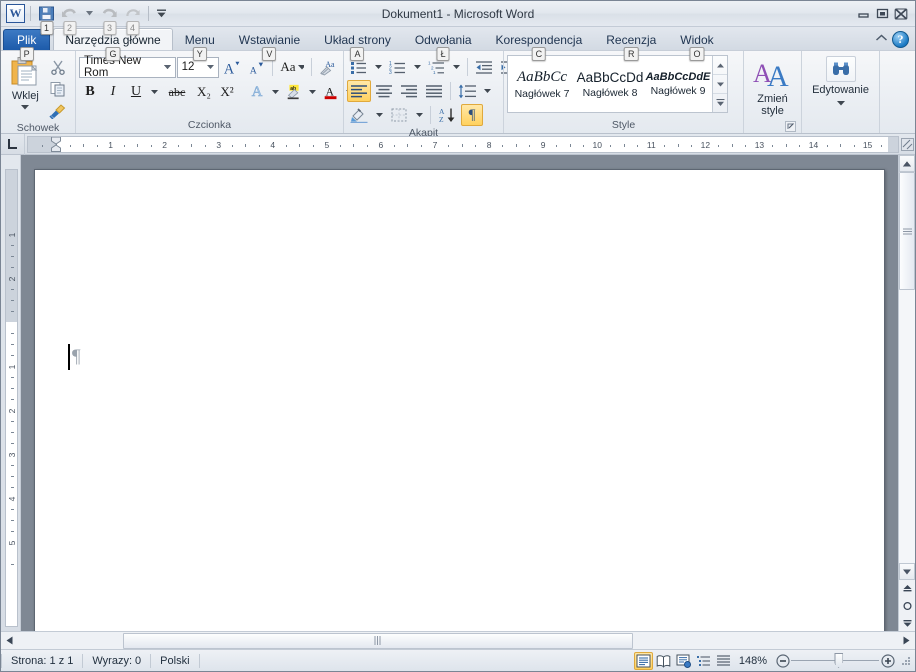  What do you see at coordinates (907, 231) in the screenshot?
I see `scroll-thumb` at bounding box center [907, 231].